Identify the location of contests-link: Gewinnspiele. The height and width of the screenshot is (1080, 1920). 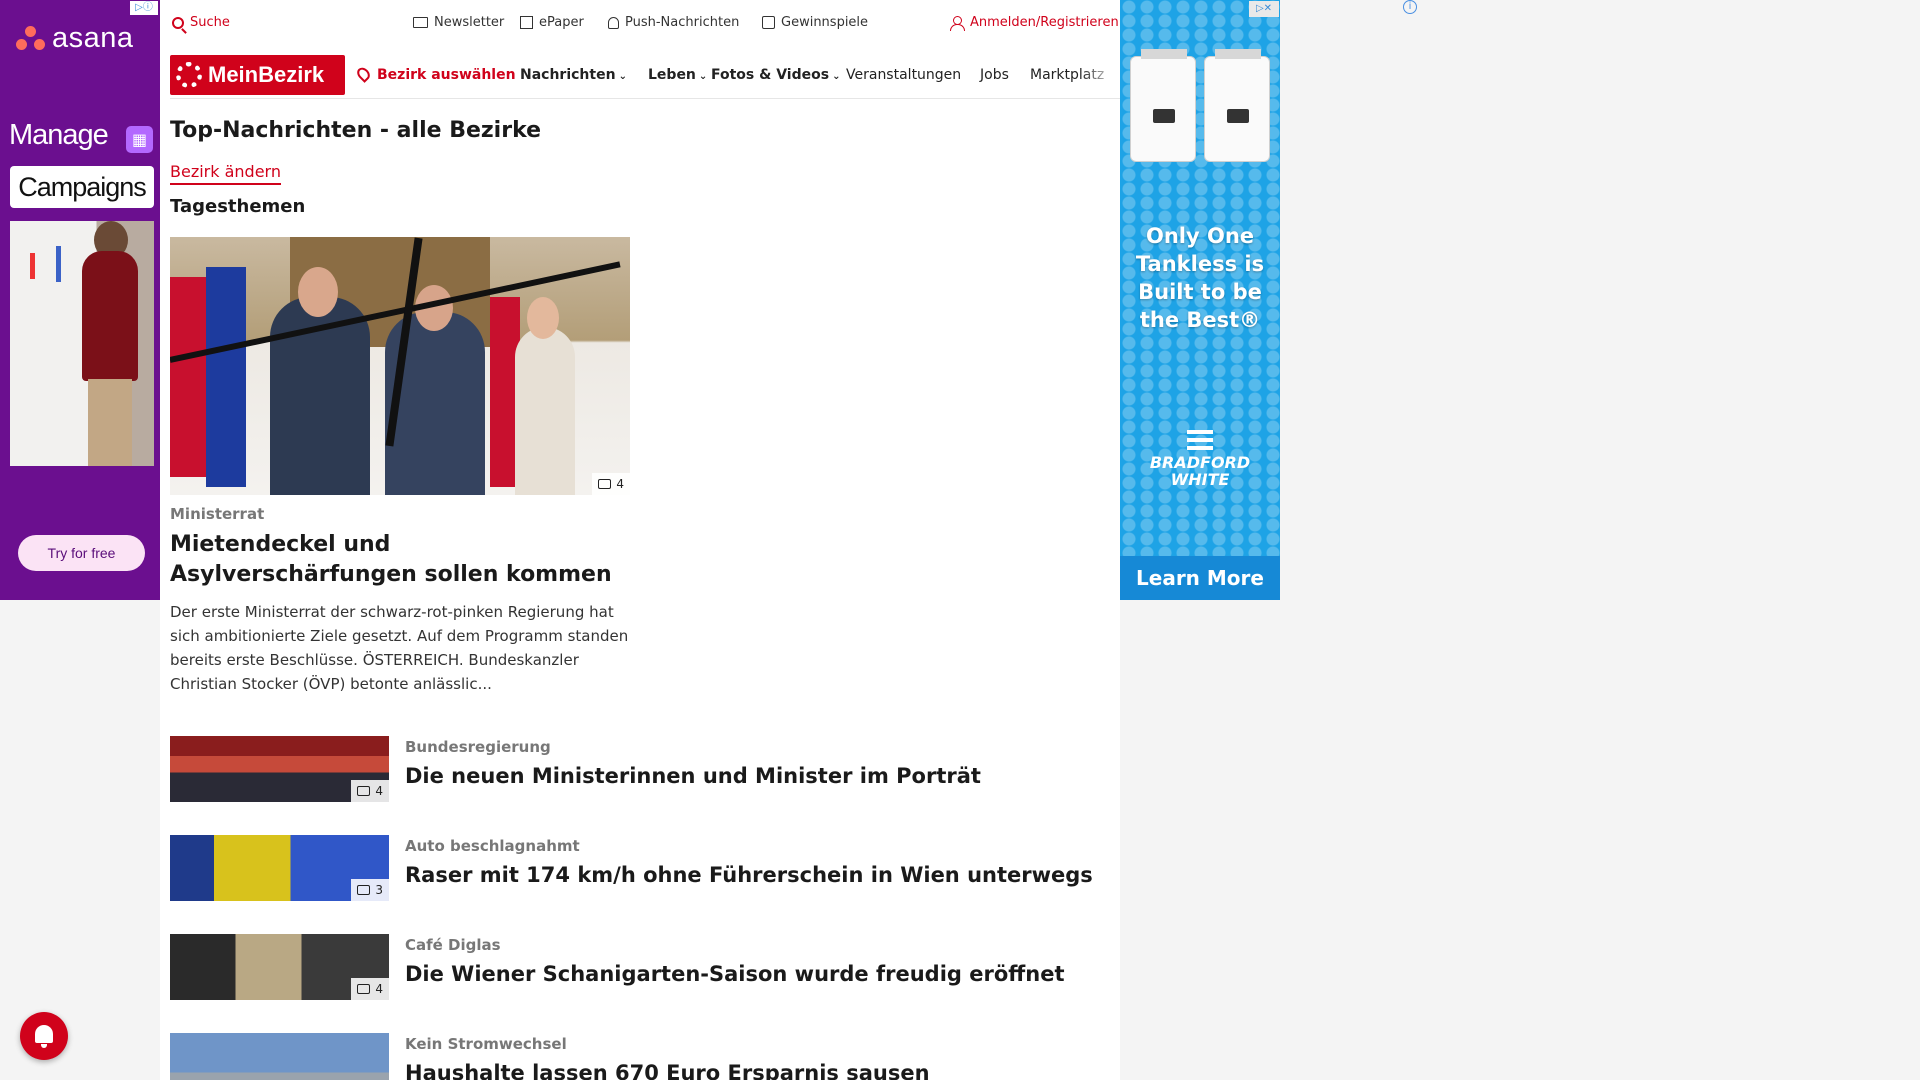
(815, 22).